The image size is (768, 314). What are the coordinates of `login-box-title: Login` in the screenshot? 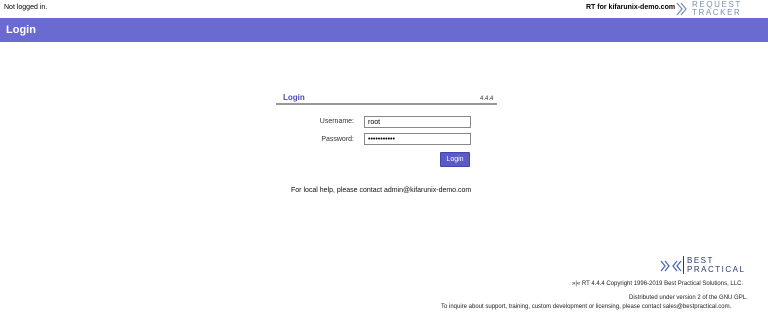 It's located at (294, 97).